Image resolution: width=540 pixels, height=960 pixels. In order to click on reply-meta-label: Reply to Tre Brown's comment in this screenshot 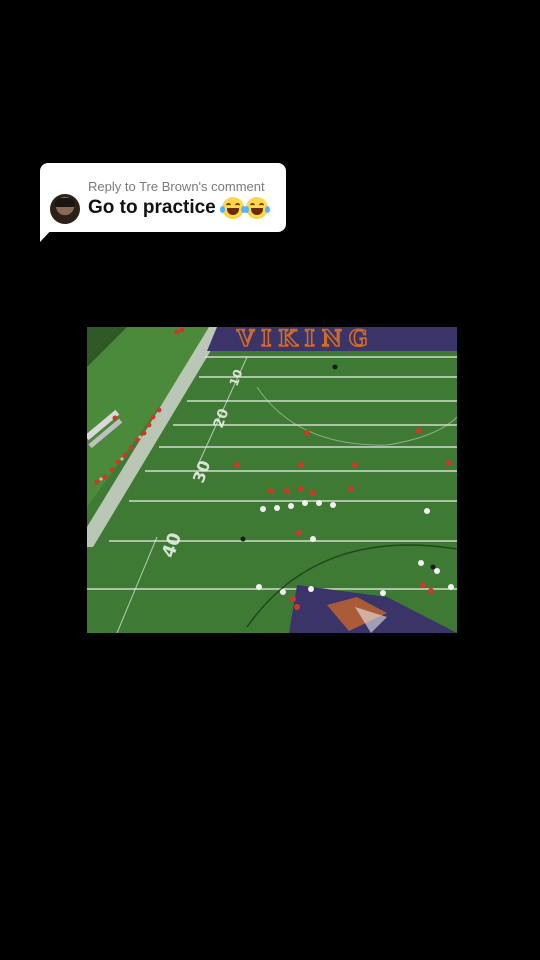, I will do `click(176, 186)`.